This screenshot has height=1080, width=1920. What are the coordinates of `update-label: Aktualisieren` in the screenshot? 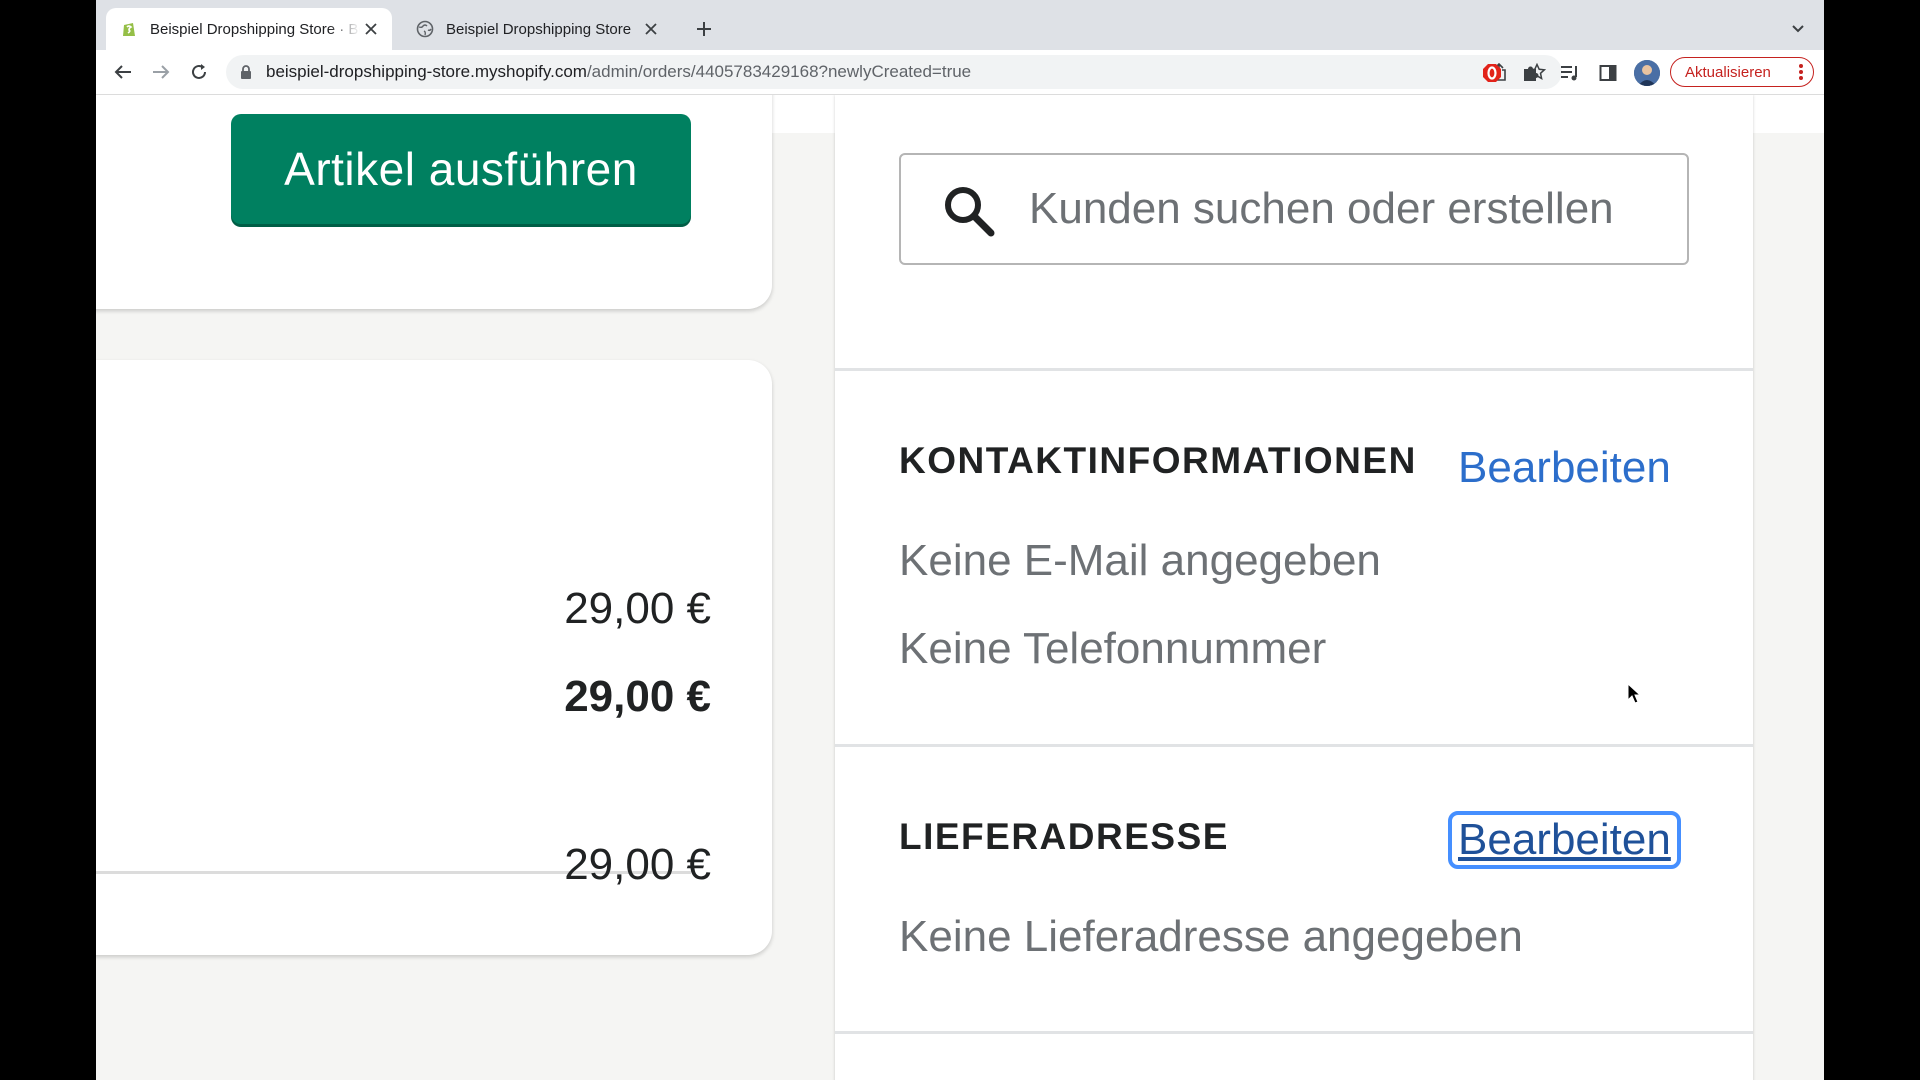 It's located at (1728, 72).